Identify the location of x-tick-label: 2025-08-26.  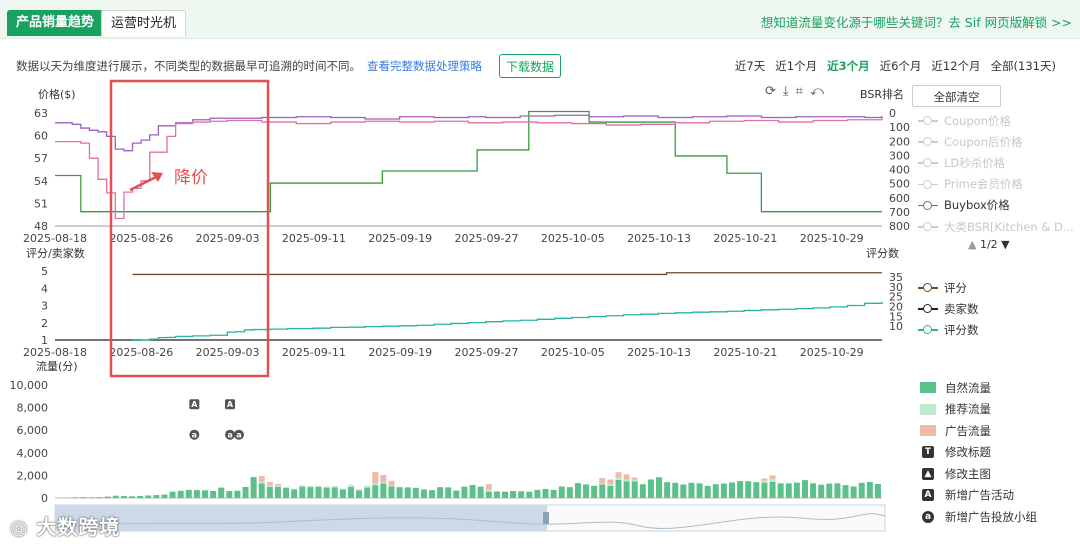
(141, 352).